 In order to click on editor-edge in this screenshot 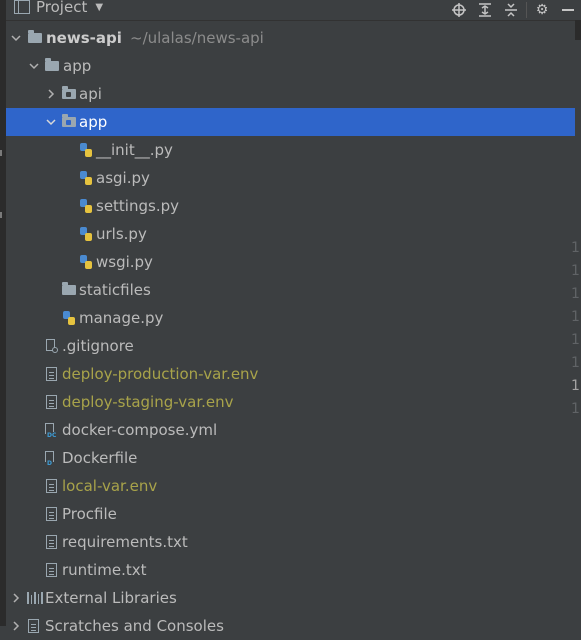, I will do `click(578, 30)`.